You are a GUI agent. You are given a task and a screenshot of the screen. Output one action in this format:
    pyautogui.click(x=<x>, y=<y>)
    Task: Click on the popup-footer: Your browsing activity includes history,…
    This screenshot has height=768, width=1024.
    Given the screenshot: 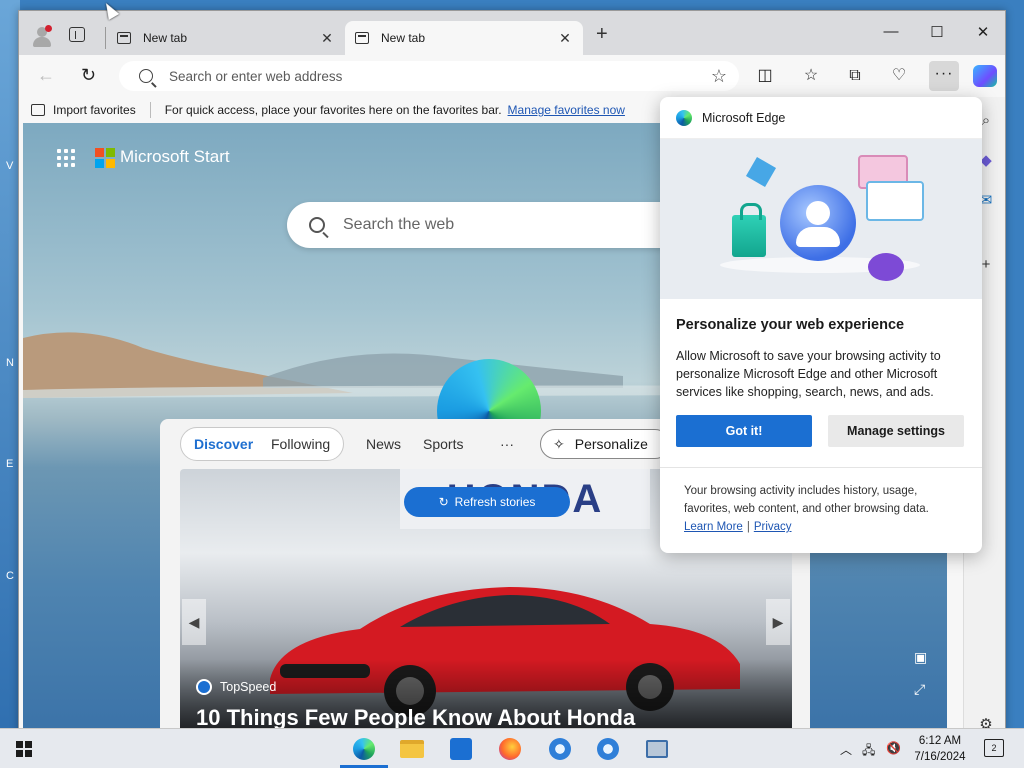 What is the action you would take?
    pyautogui.click(x=821, y=501)
    